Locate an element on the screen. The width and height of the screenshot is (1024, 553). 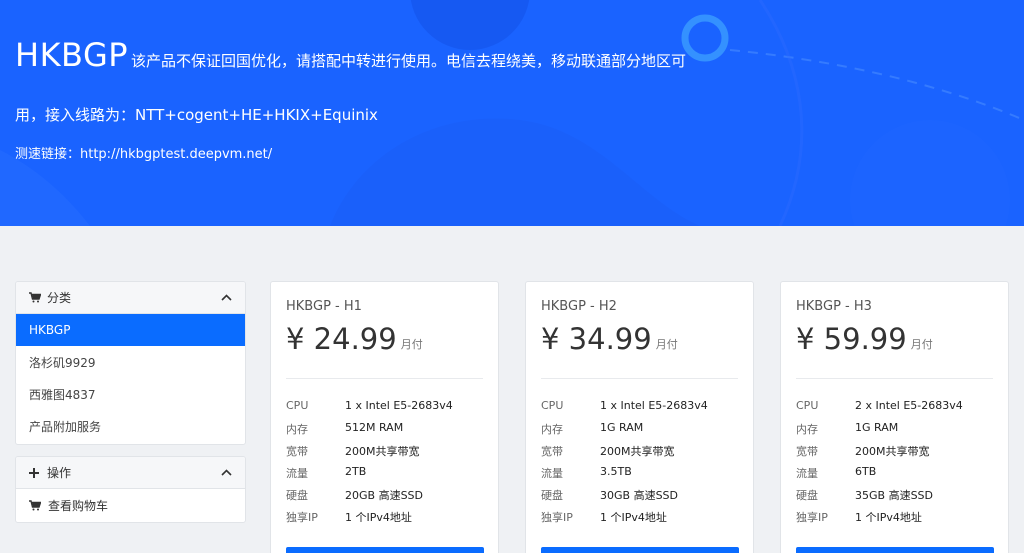
product-group-title: HKBGP is located at coordinates (72, 55).